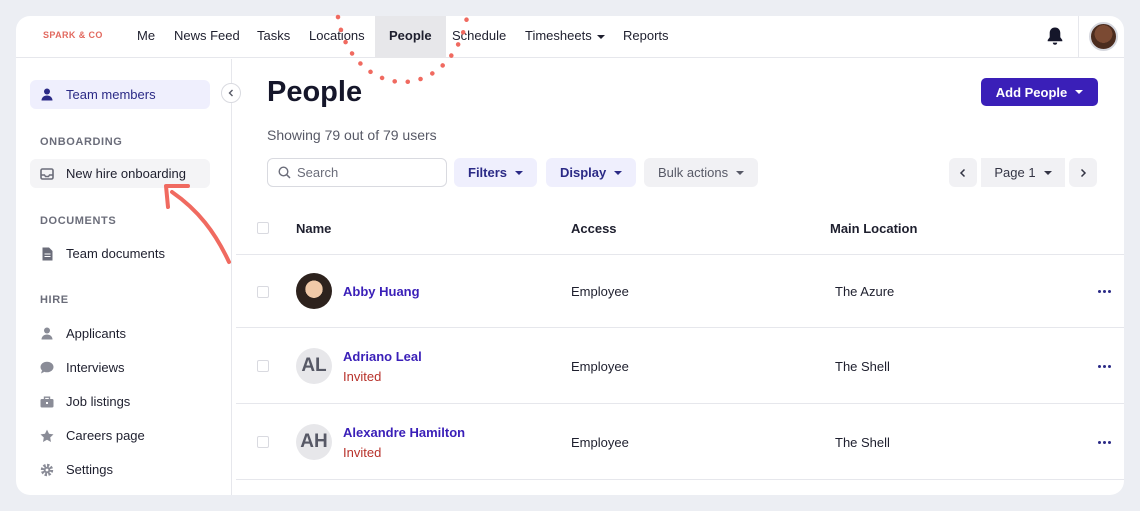 This screenshot has height=511, width=1140. Describe the element at coordinates (410, 37) in the screenshot. I see `nav-item-people: People` at that location.